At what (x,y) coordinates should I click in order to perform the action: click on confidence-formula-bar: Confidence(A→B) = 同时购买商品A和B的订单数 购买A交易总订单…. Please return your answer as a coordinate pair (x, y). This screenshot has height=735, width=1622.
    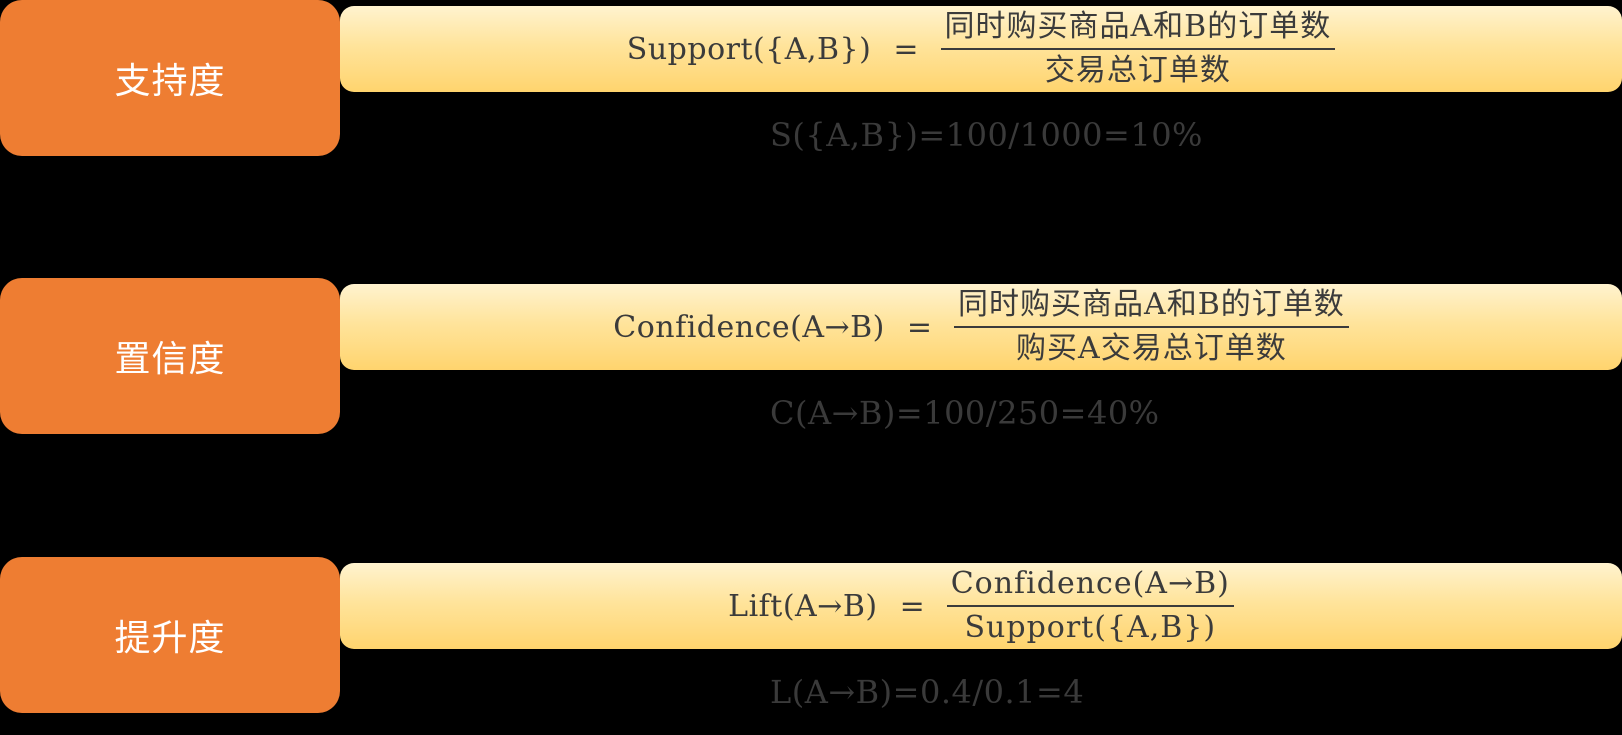
    Looking at the image, I should click on (981, 327).